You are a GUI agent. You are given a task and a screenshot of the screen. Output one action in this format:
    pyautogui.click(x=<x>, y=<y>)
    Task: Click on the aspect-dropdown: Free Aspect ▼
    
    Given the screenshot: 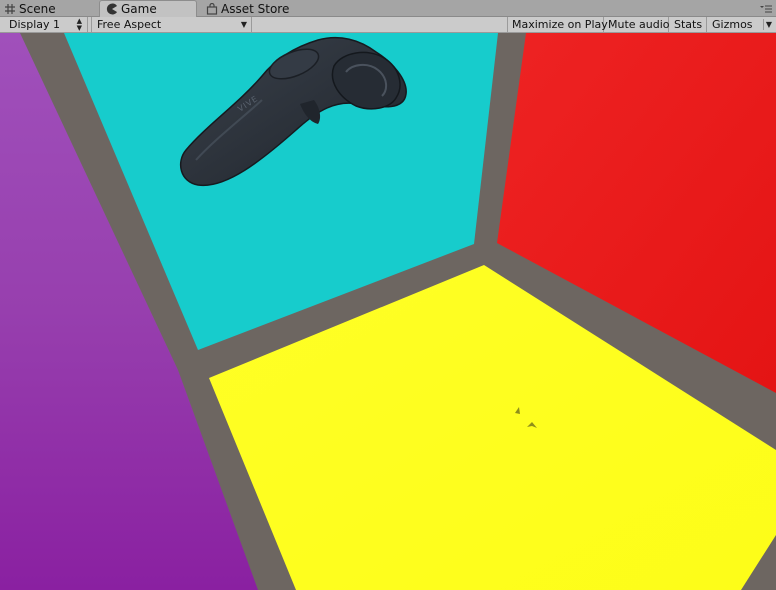 What is the action you would take?
    pyautogui.click(x=171, y=24)
    